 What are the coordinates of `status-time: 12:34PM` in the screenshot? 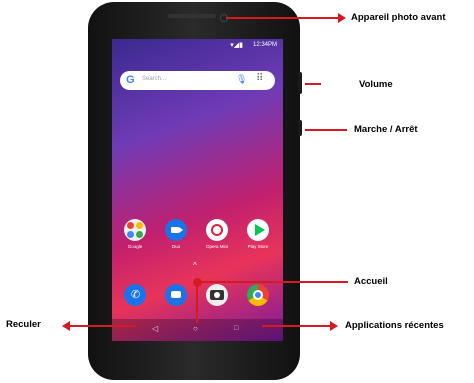 It's located at (264, 45).